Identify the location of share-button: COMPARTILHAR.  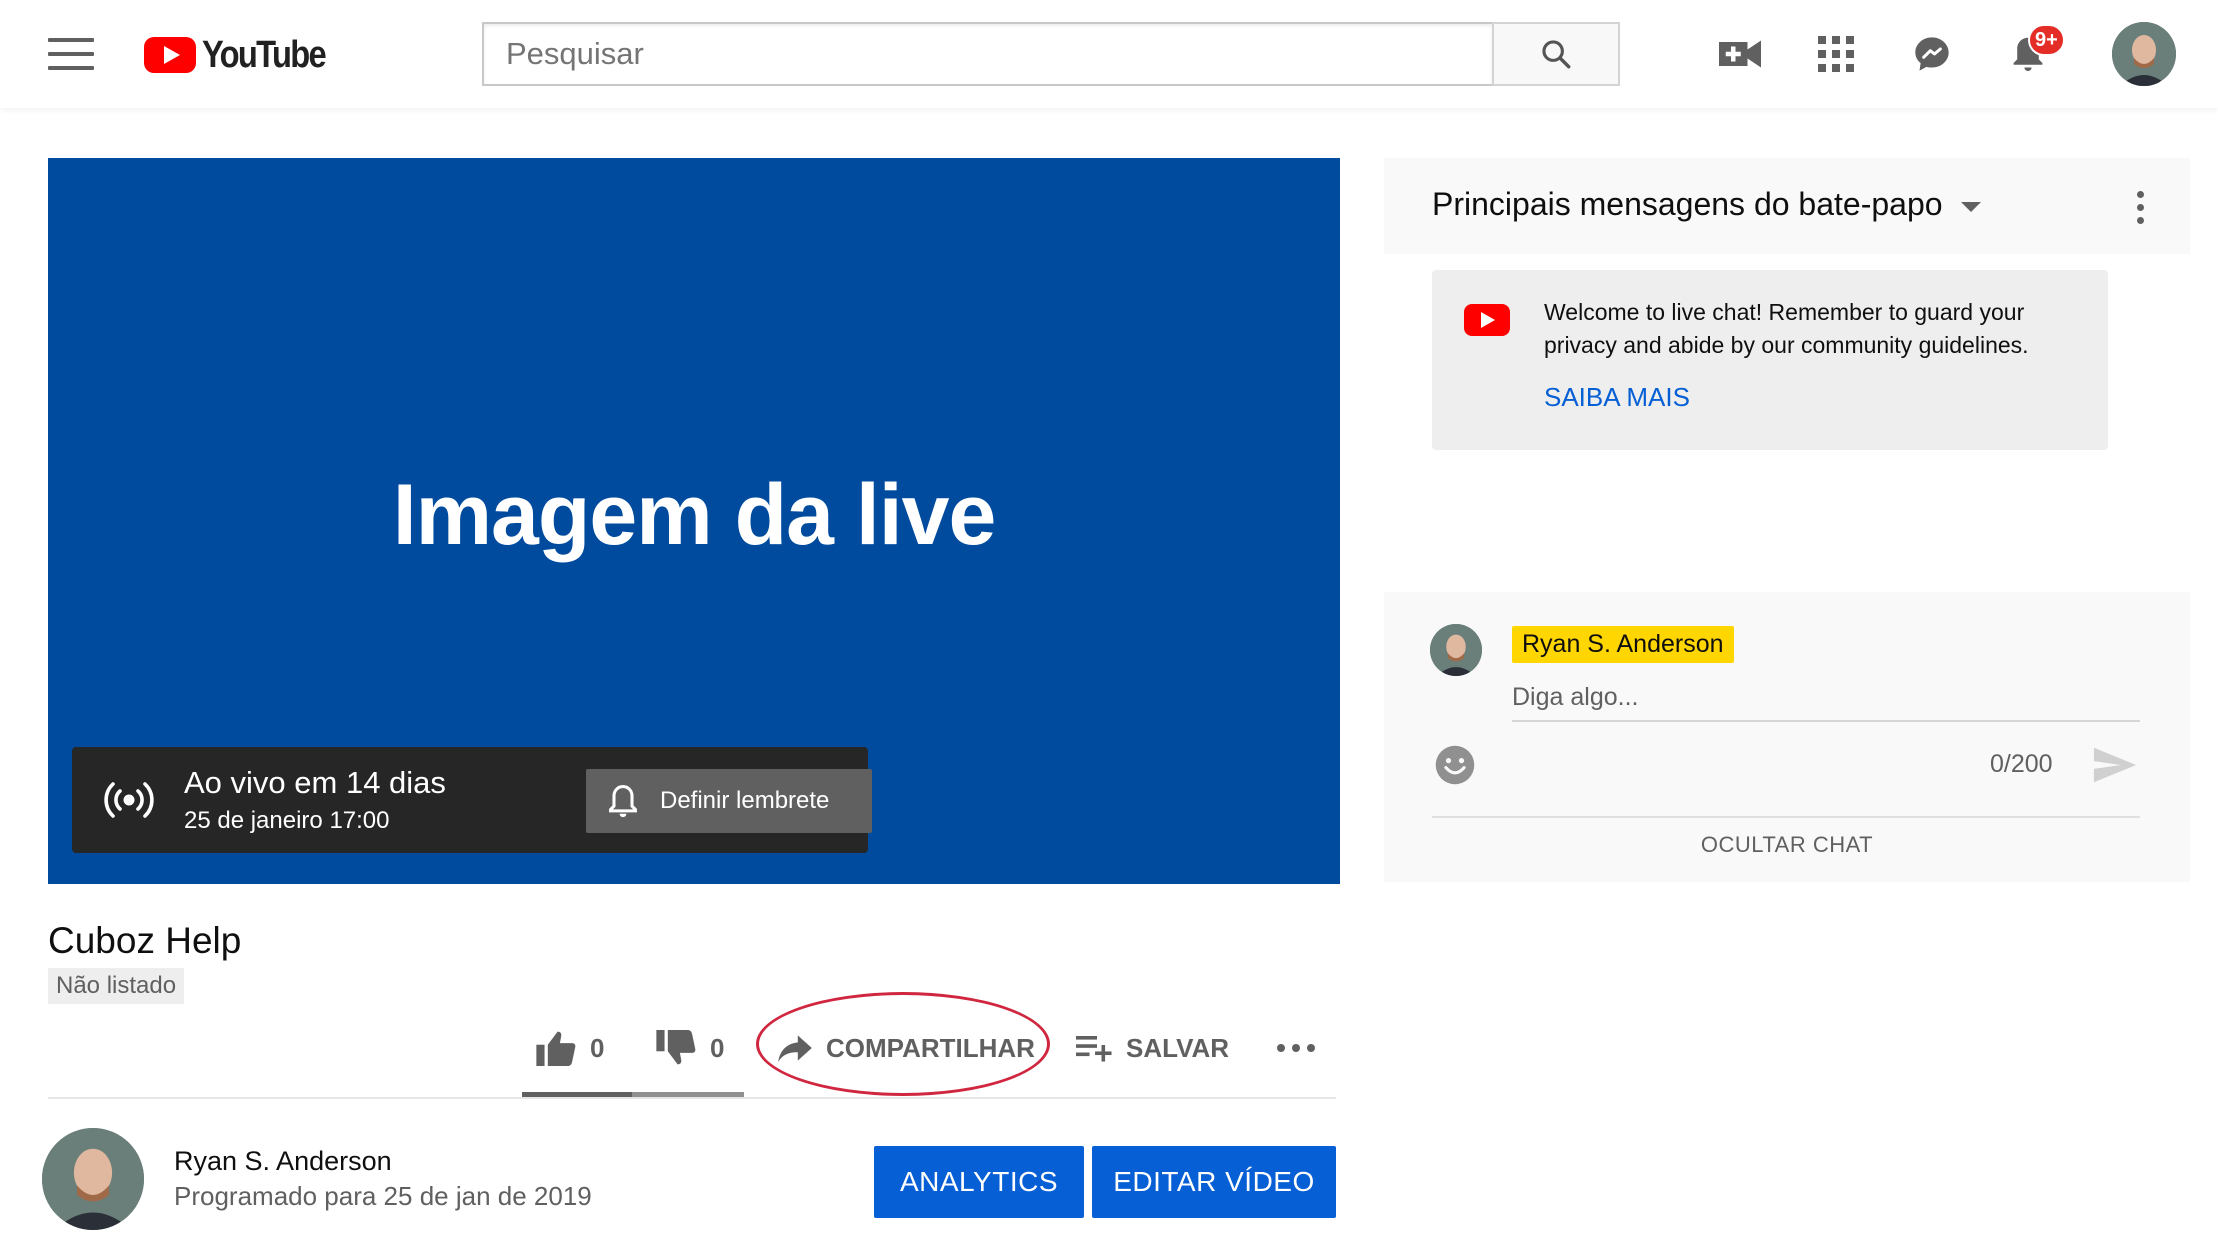
(906, 1048).